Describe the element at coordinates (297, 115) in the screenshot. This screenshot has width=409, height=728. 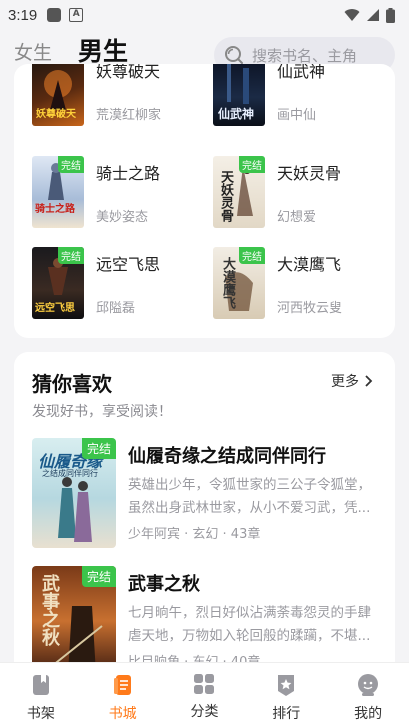
I see `book-author: 画中仙` at that location.